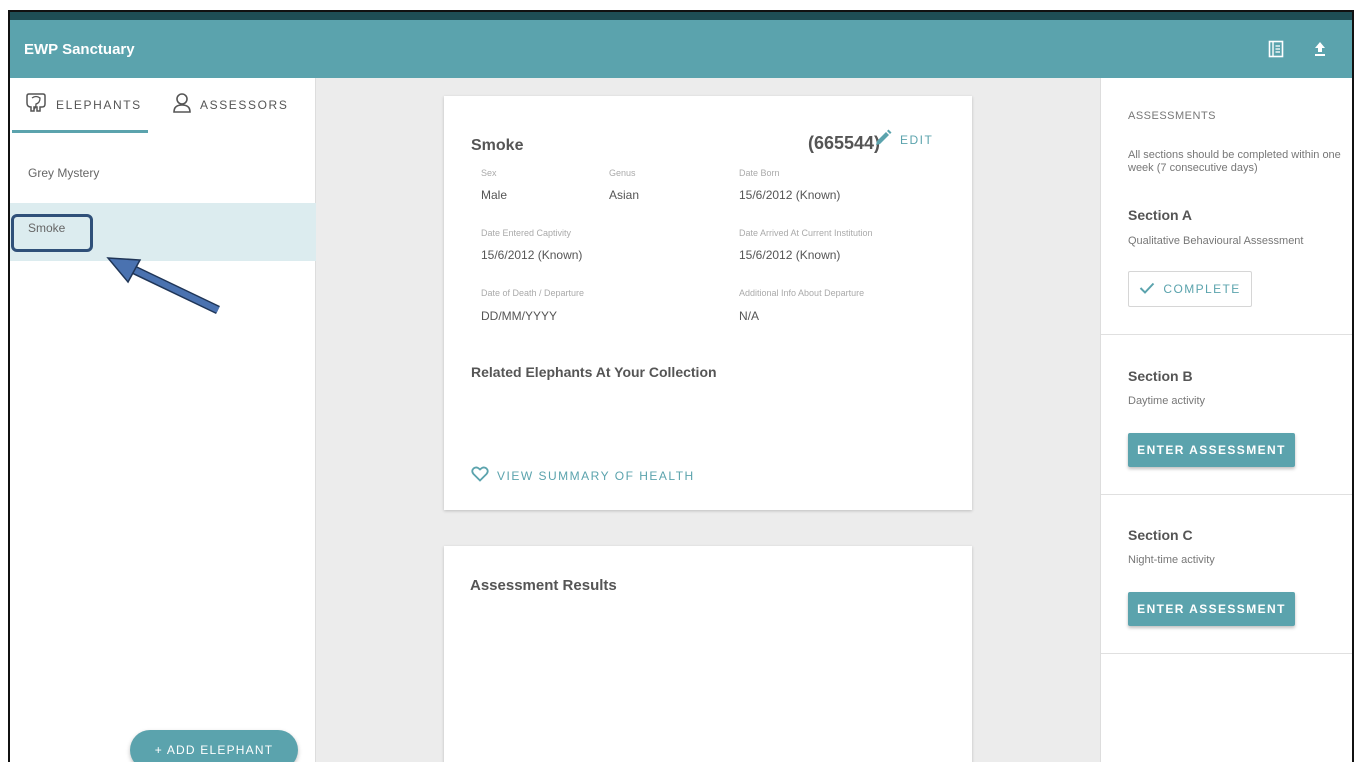 The width and height of the screenshot is (1362, 762). What do you see at coordinates (526, 233) in the screenshot?
I see `date-entered-label: Date Entered Captivity` at bounding box center [526, 233].